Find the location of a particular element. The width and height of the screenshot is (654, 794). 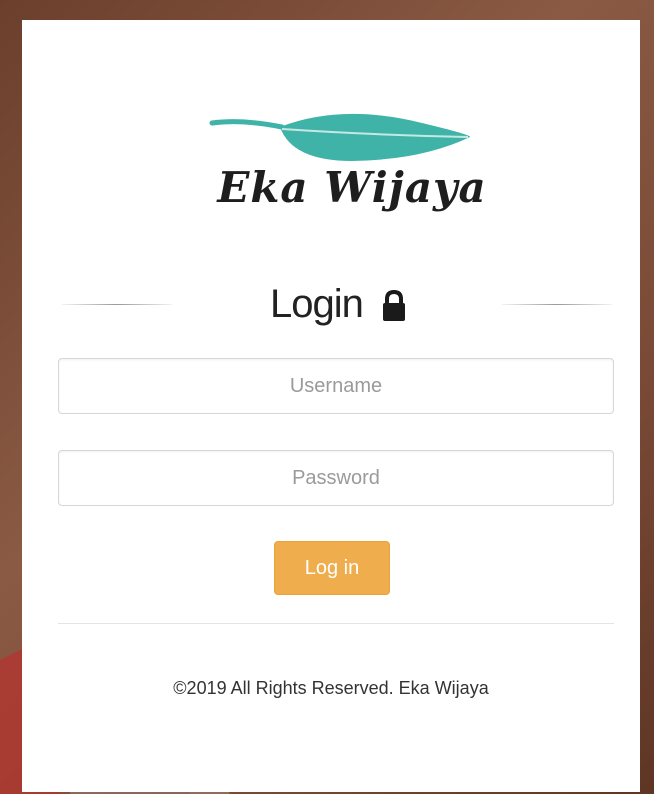

brand-logo: Eka Wijaya is located at coordinates (352, 180).